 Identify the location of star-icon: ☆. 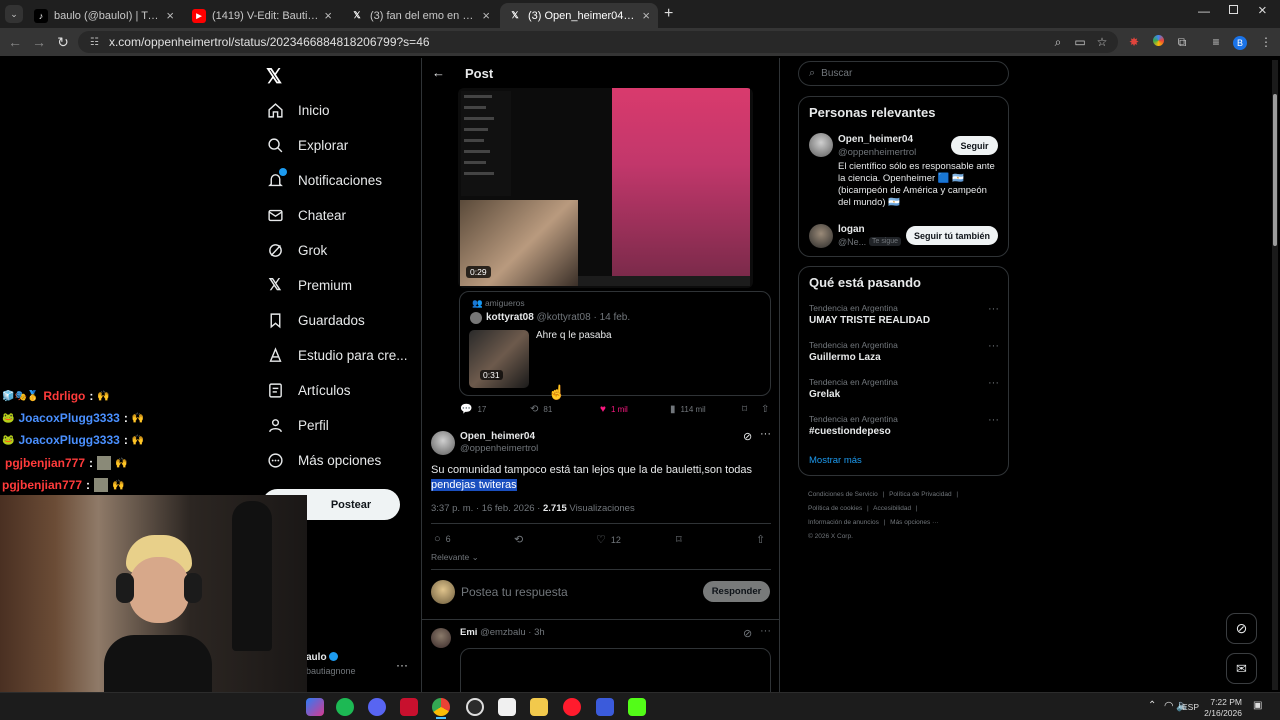
(1102, 42).